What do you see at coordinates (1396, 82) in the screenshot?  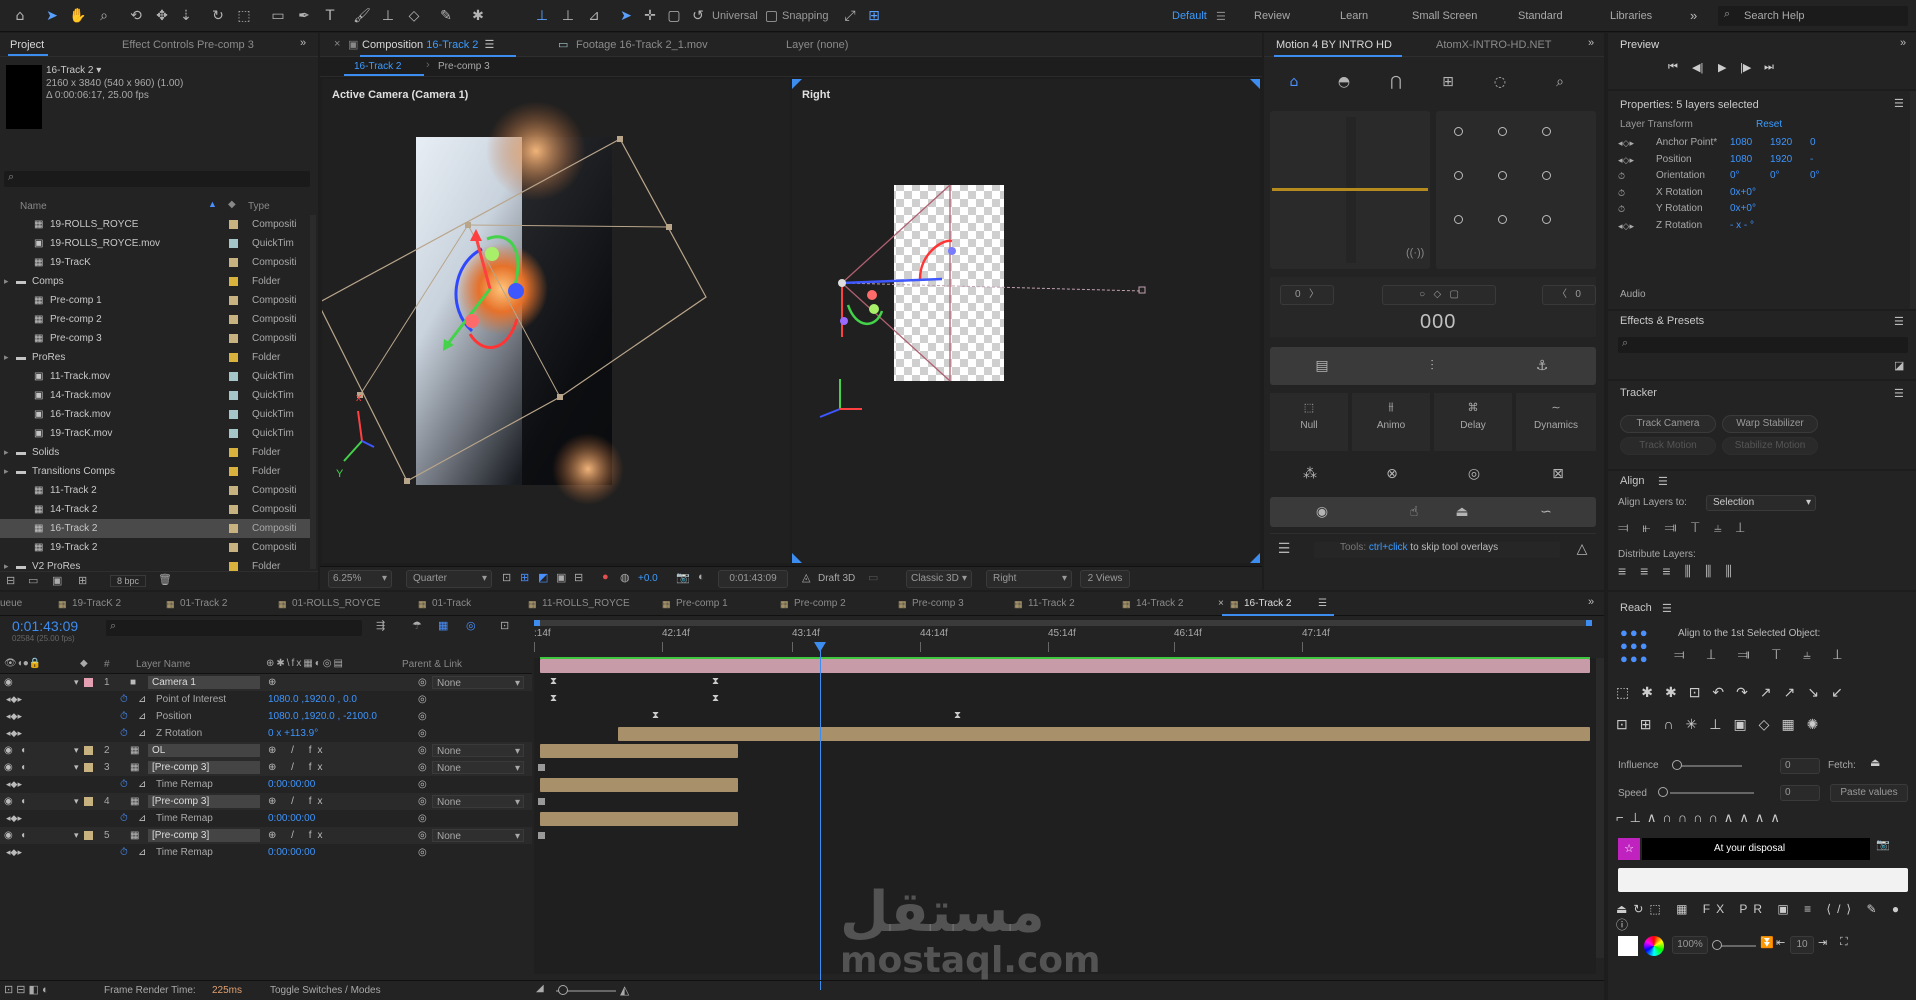 I see `path-nav-icon: ⋂` at bounding box center [1396, 82].